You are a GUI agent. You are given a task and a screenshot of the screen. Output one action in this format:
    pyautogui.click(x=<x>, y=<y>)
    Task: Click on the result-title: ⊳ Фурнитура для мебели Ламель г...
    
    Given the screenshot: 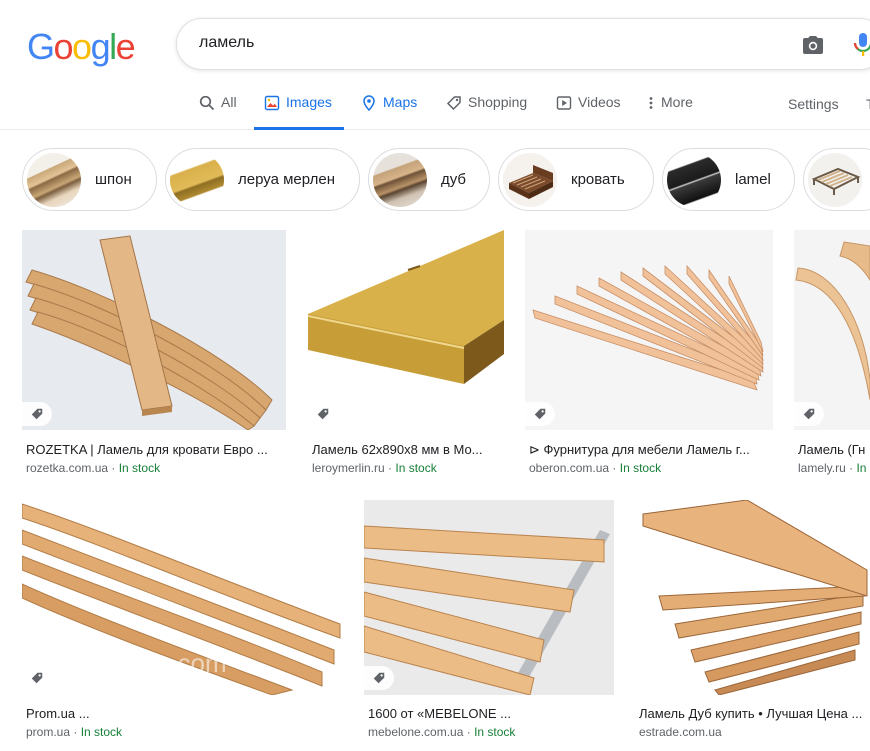 What is the action you would take?
    pyautogui.click(x=639, y=450)
    